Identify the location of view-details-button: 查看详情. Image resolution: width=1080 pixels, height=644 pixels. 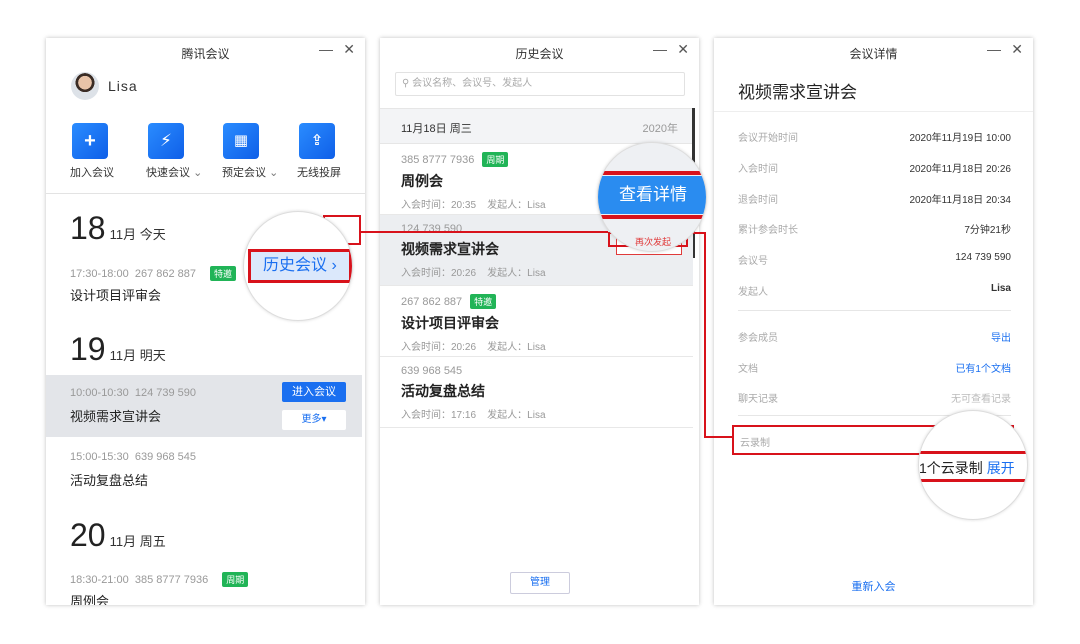
(652, 195).